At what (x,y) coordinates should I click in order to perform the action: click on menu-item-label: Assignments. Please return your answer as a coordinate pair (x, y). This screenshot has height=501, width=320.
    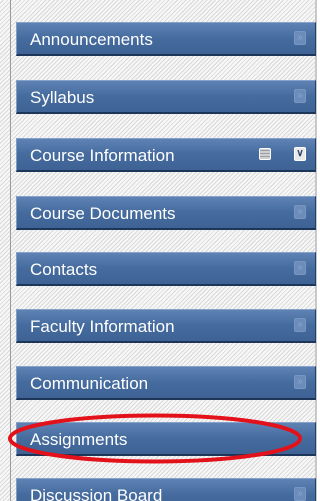
    Looking at the image, I should click on (79, 439).